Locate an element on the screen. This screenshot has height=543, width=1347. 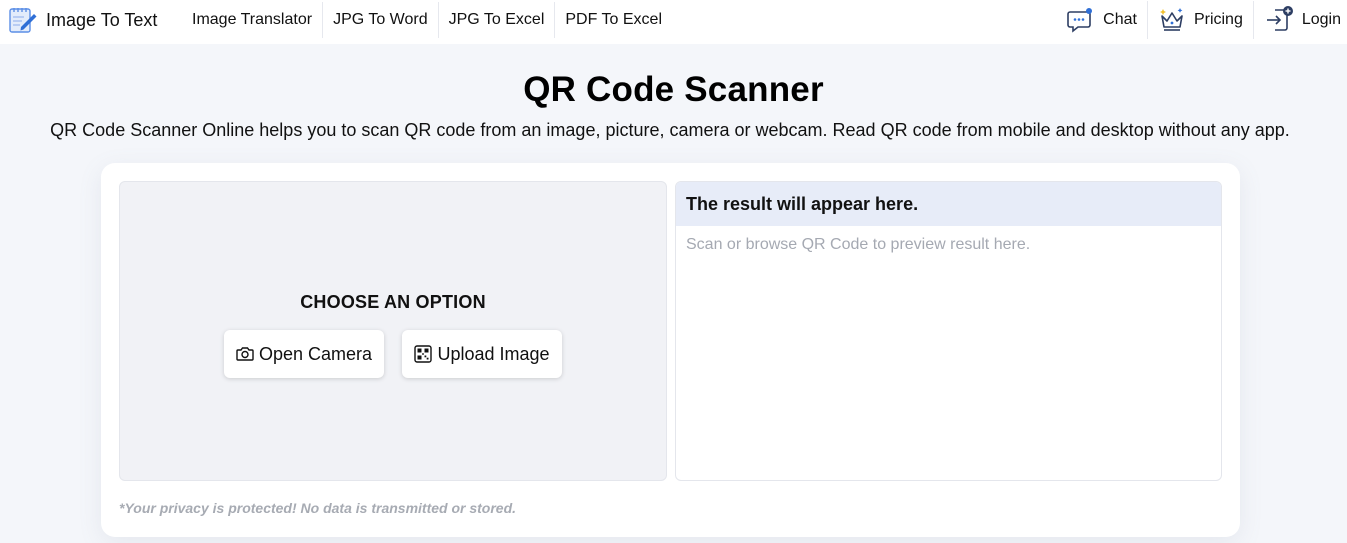
pricing-label: Pricing is located at coordinates (1218, 19).